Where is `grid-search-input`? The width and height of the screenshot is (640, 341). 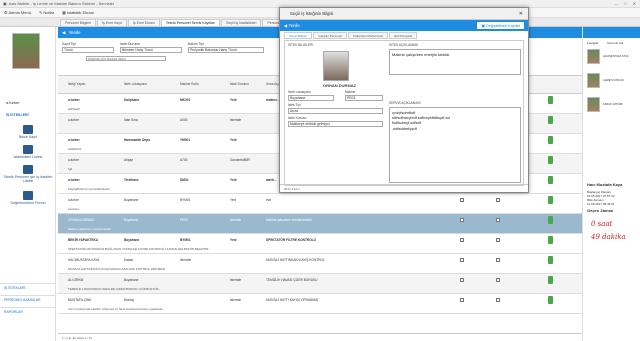
grid-search-input is located at coordinates (126, 58).